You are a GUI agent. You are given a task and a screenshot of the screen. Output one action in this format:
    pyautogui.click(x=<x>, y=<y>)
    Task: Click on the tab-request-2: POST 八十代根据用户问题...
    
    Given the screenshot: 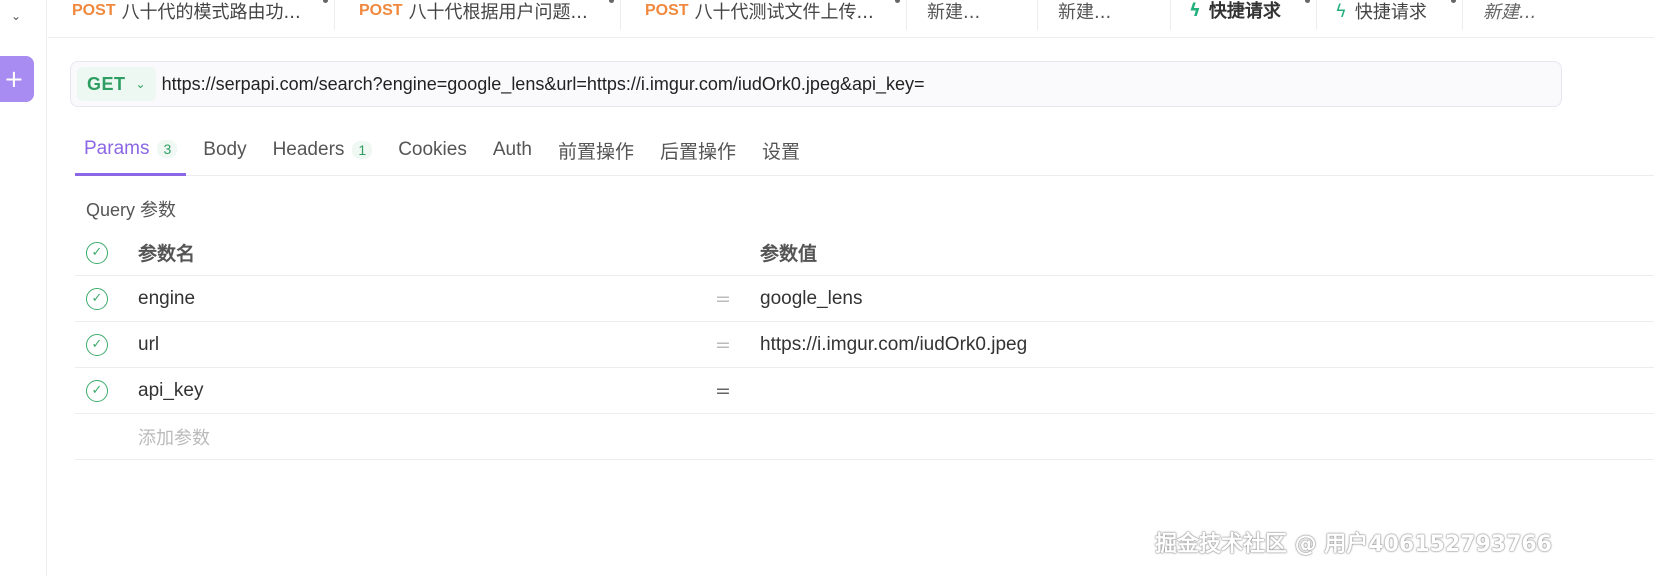 What is the action you would take?
    pyautogui.click(x=478, y=15)
    